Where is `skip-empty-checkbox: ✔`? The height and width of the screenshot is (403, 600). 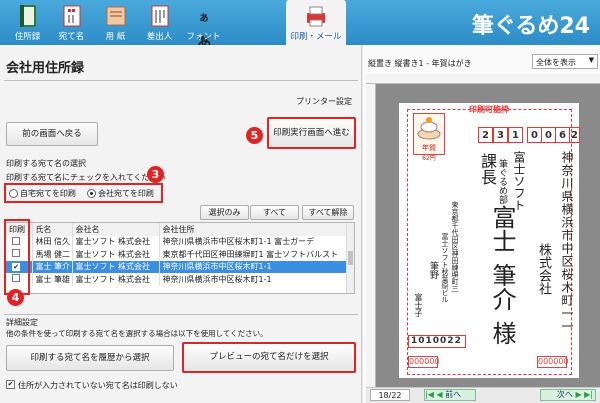
skip-empty-checkbox: ✔ is located at coordinates (10, 384).